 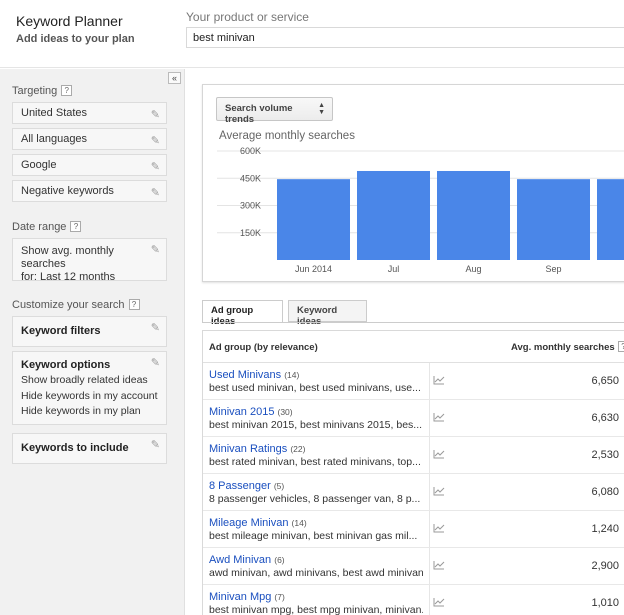 I want to click on product-input, so click(x=405, y=37).